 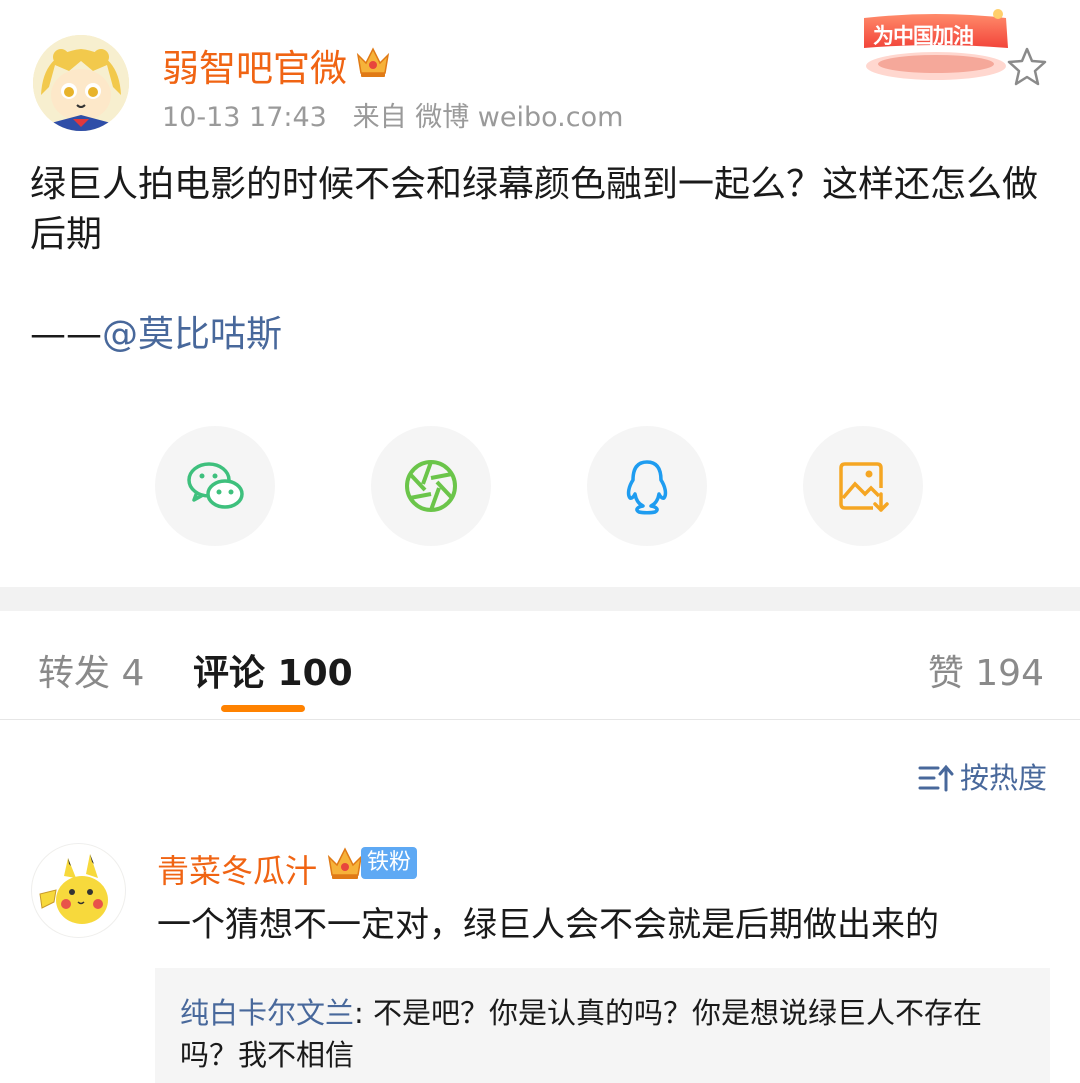 What do you see at coordinates (91, 670) in the screenshot?
I see `tab-repost: 转发 4` at bounding box center [91, 670].